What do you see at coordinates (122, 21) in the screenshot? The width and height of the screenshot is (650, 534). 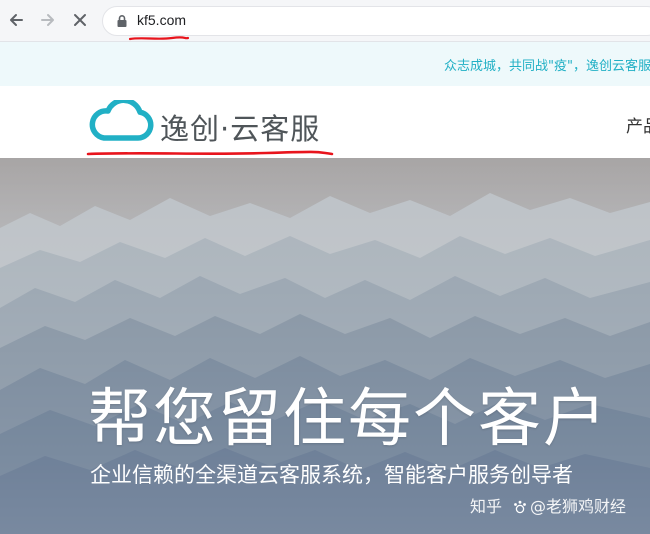 I see `lock-icon` at bounding box center [122, 21].